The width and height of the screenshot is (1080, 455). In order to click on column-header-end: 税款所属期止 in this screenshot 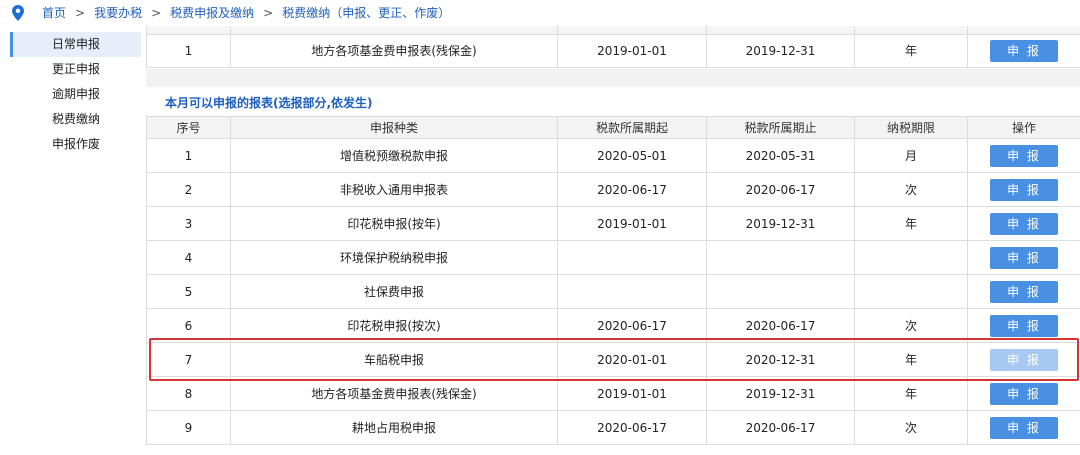, I will do `click(780, 127)`.